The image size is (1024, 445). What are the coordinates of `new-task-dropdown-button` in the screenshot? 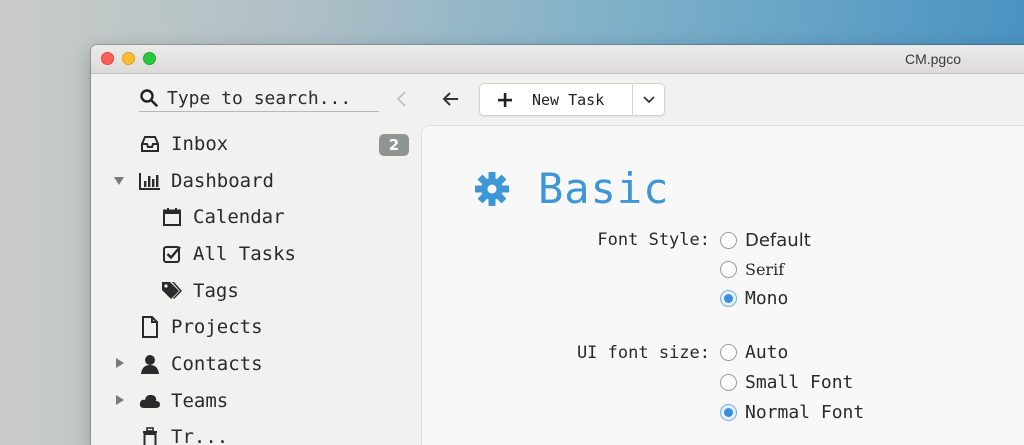 It's located at (648, 99).